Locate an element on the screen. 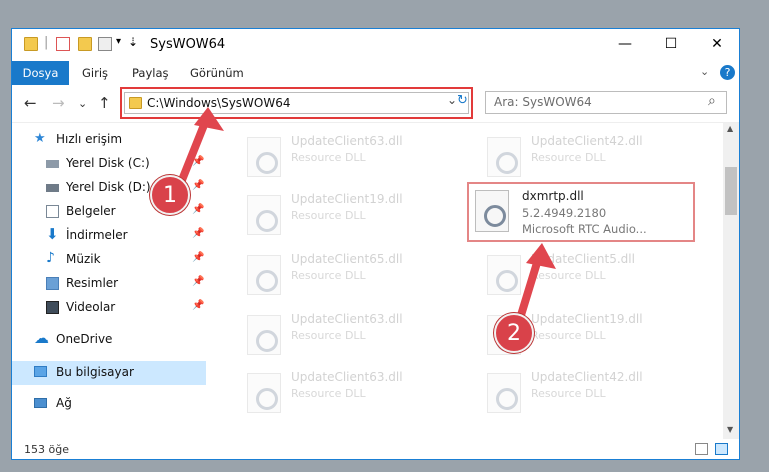 This screenshot has height=472, width=769. step-marker-2: 2 is located at coordinates (514, 333).